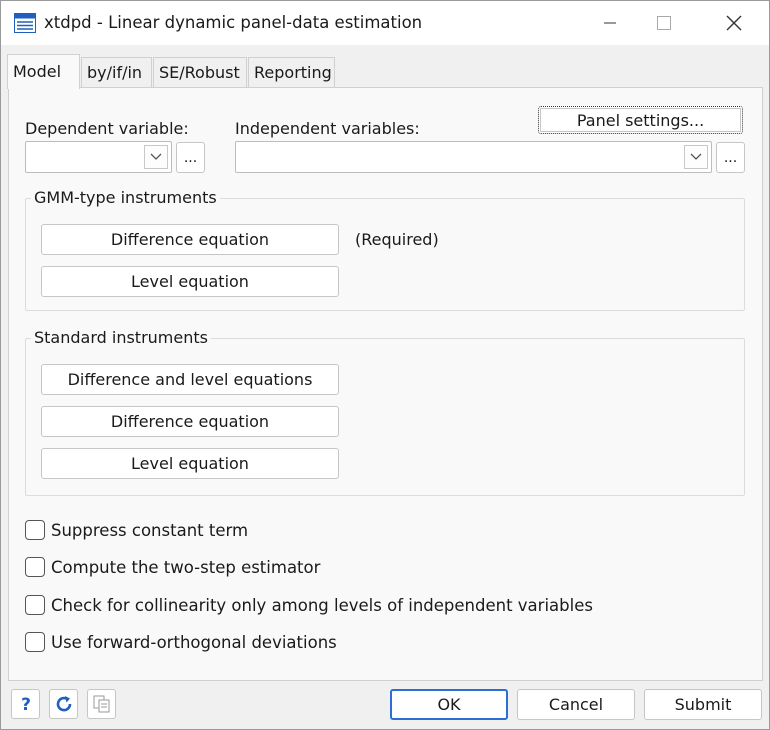 This screenshot has width=770, height=730. I want to click on gmm-difference-equation-button: Difference equation, so click(190, 239).